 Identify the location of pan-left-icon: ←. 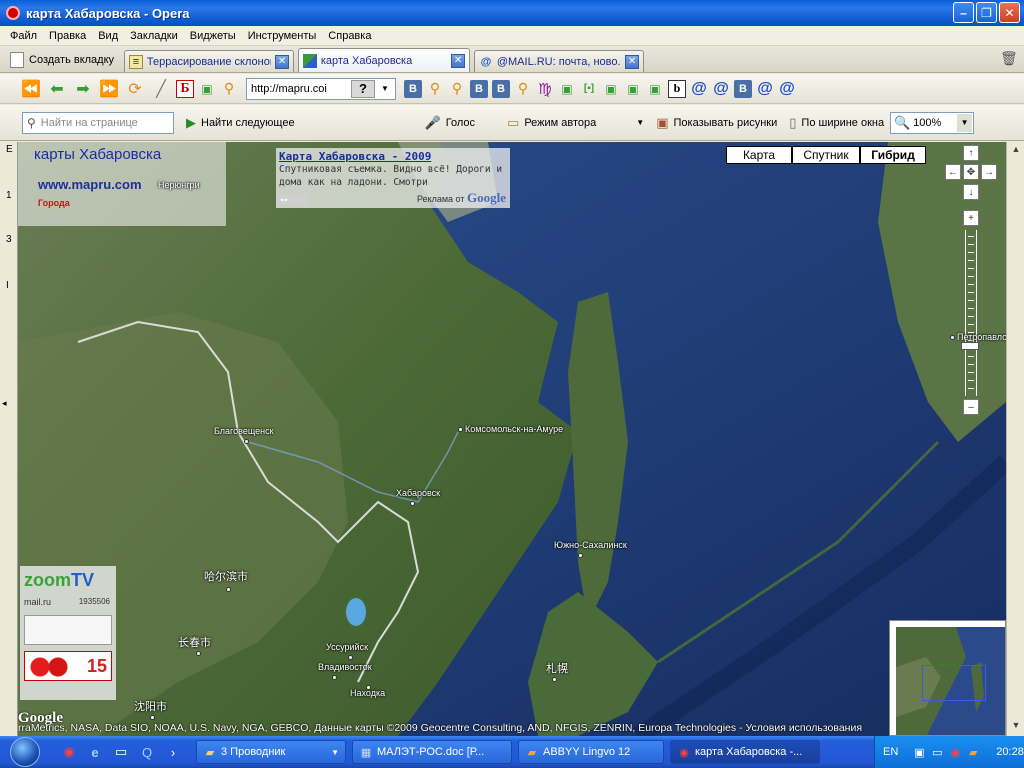
(953, 172).